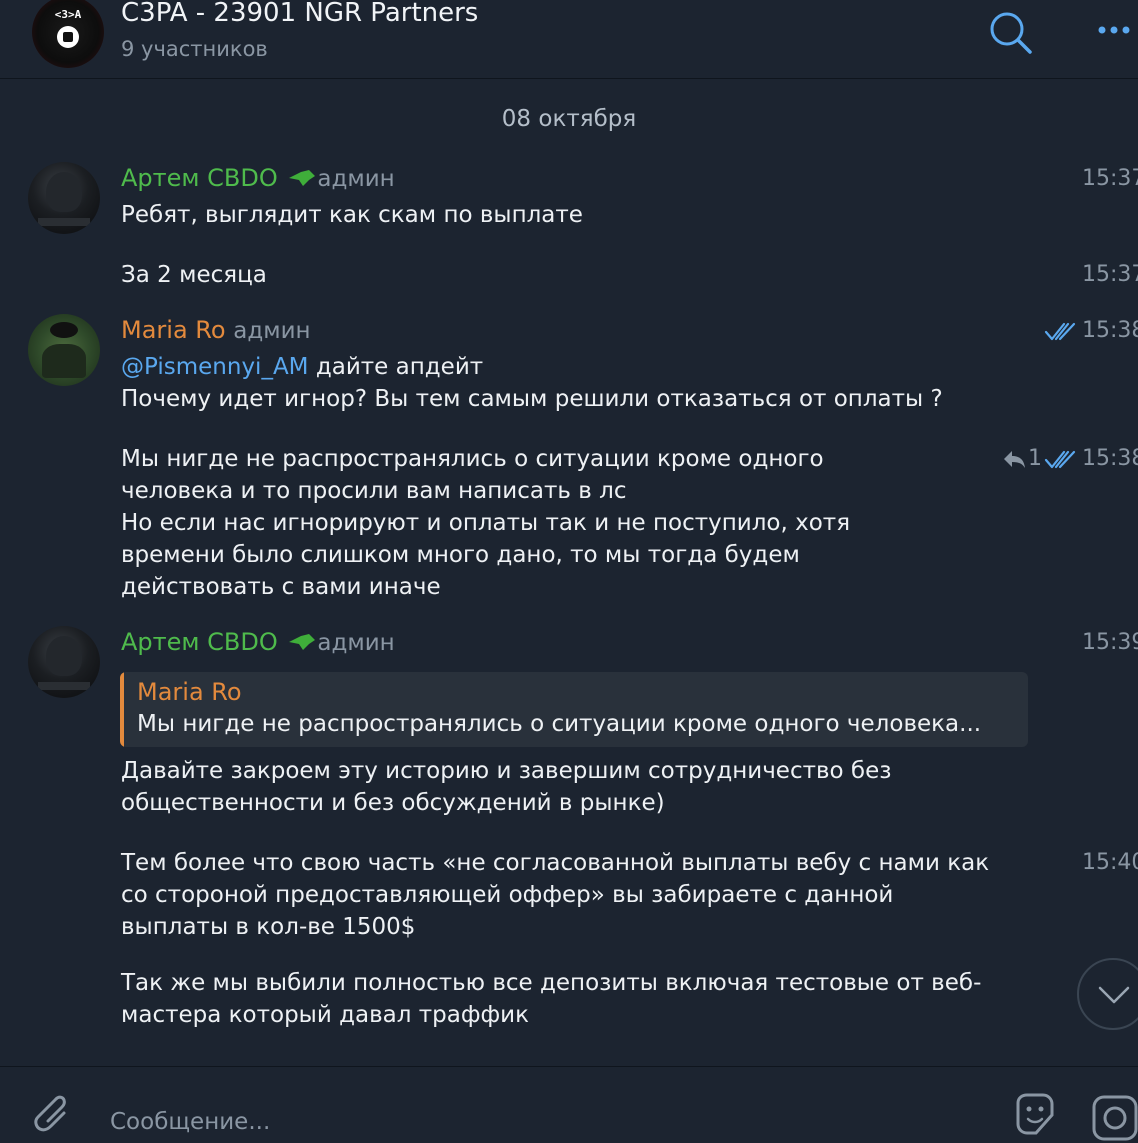  What do you see at coordinates (68, 14) in the screenshot?
I see `group-avatar-logo-text: <3>A` at bounding box center [68, 14].